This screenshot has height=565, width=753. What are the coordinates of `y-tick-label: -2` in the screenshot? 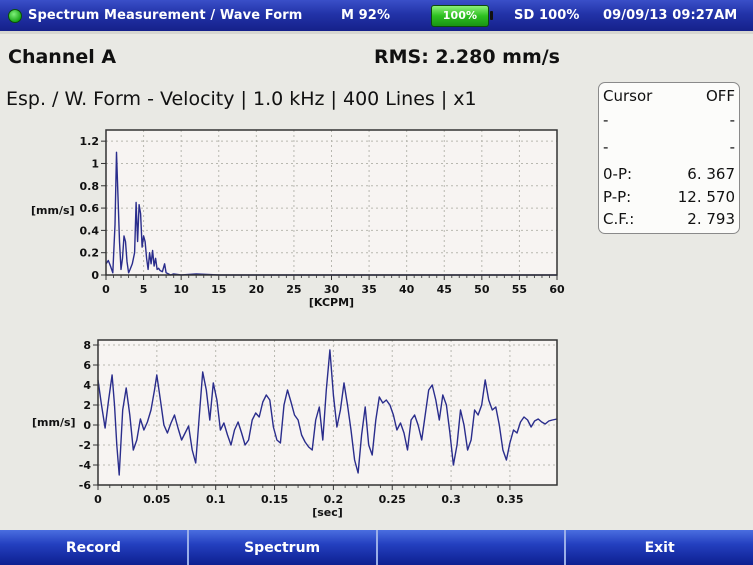 It's located at (85, 445).